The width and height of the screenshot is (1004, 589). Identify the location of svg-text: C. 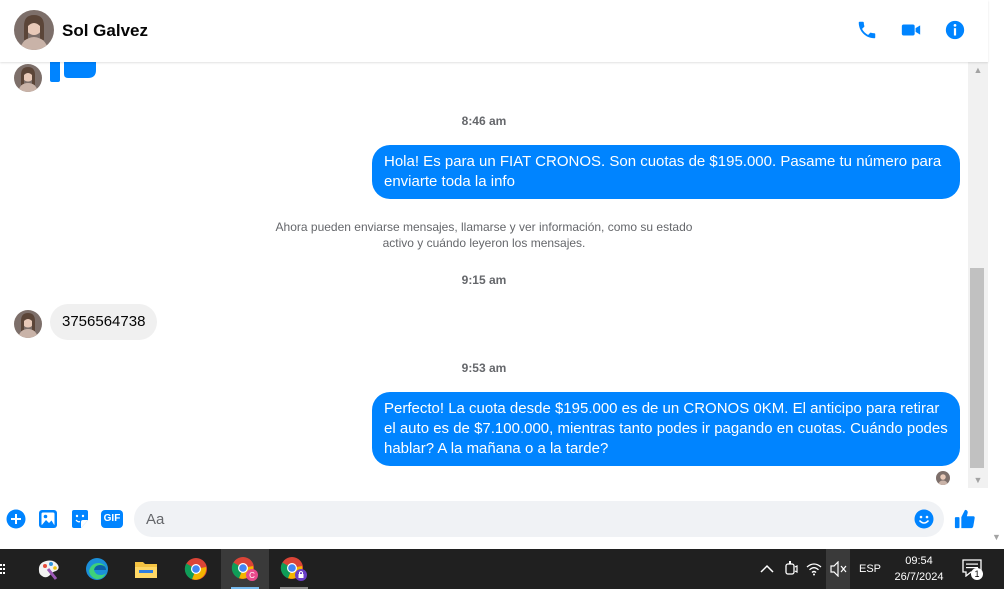
(252, 575).